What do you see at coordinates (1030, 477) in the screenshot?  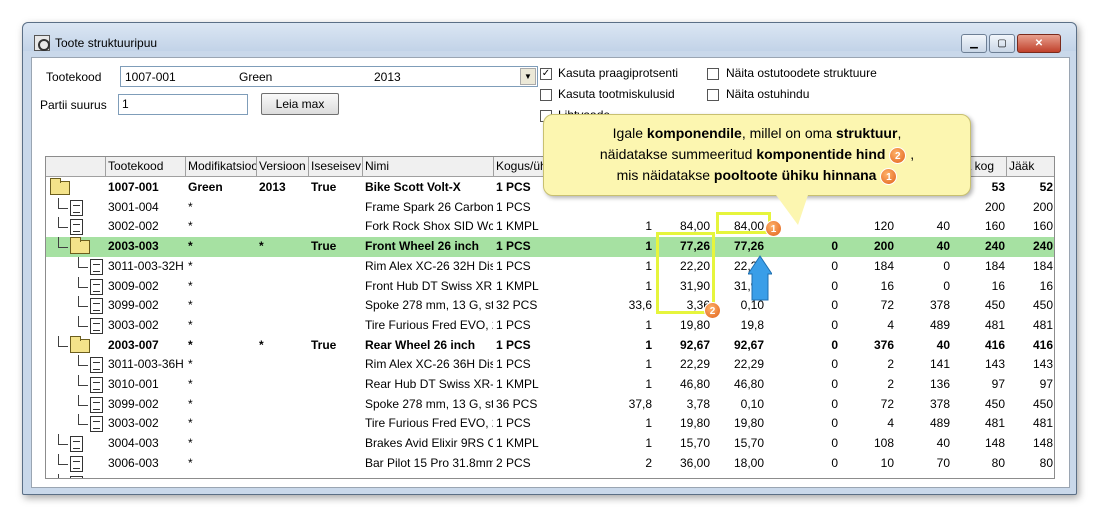 I see `cell-c14: 144` at bounding box center [1030, 477].